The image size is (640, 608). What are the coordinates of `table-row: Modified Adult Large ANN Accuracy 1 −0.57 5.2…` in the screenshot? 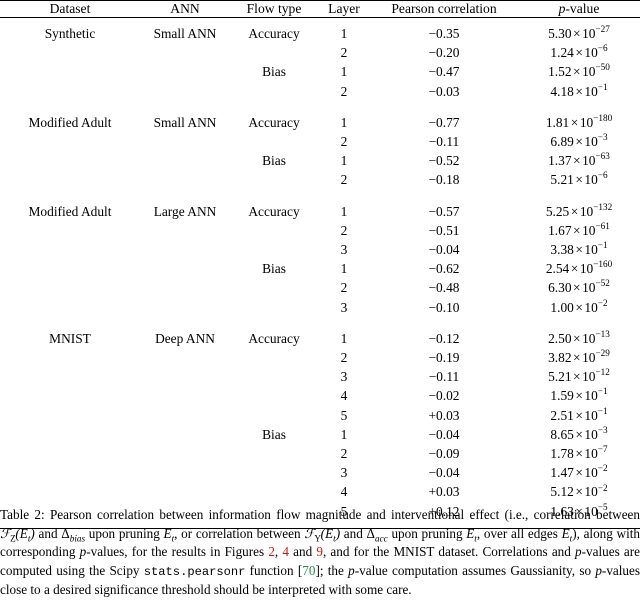 It's located at (320, 211).